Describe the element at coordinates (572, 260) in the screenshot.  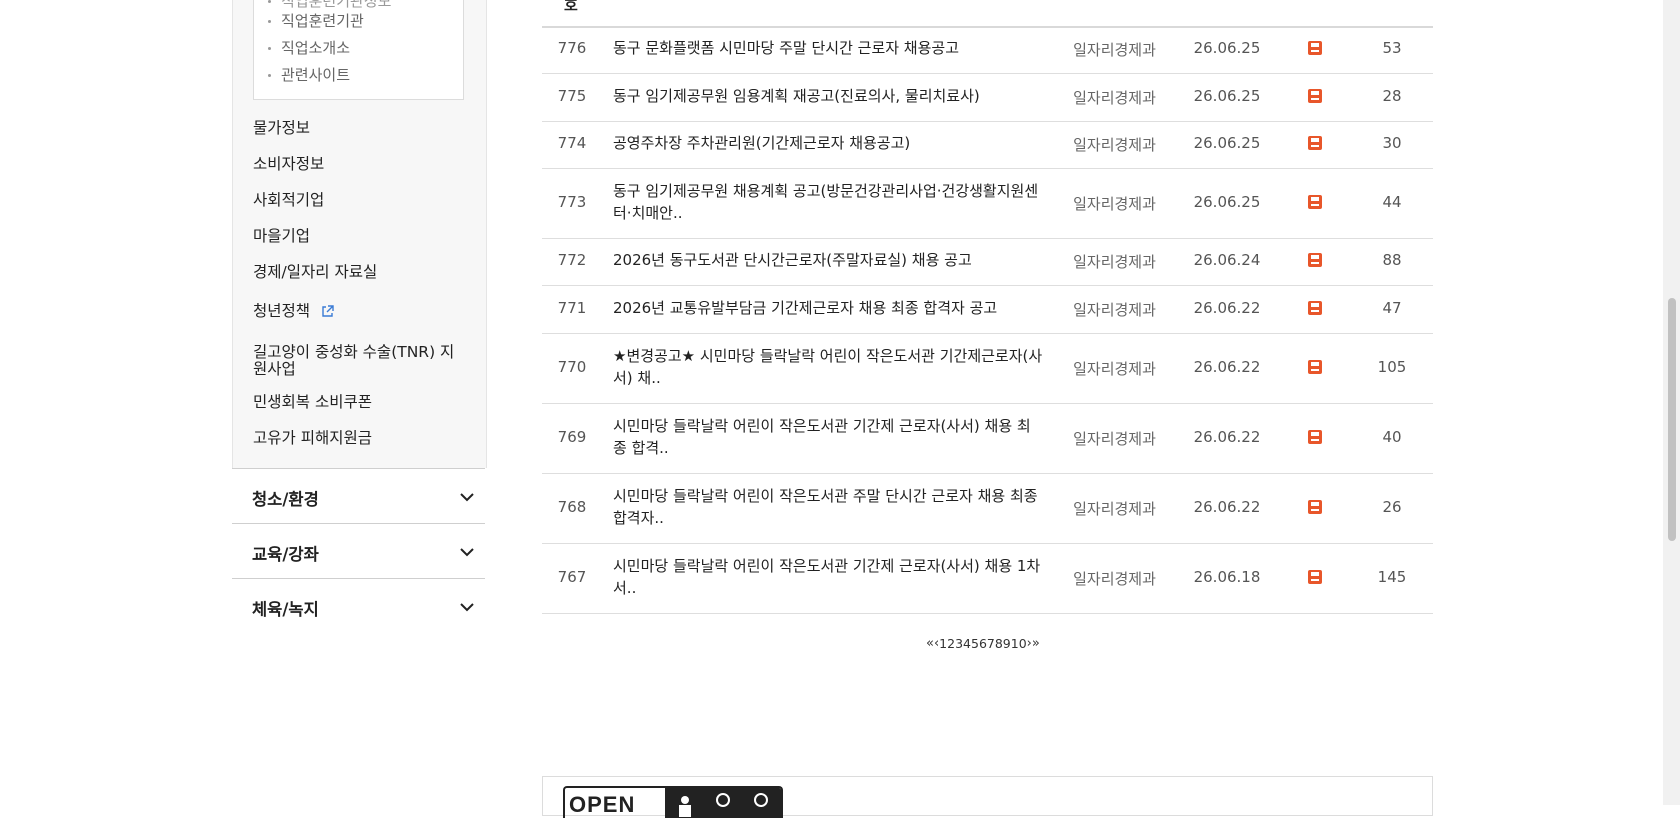
I see `row-number: 772` at that location.